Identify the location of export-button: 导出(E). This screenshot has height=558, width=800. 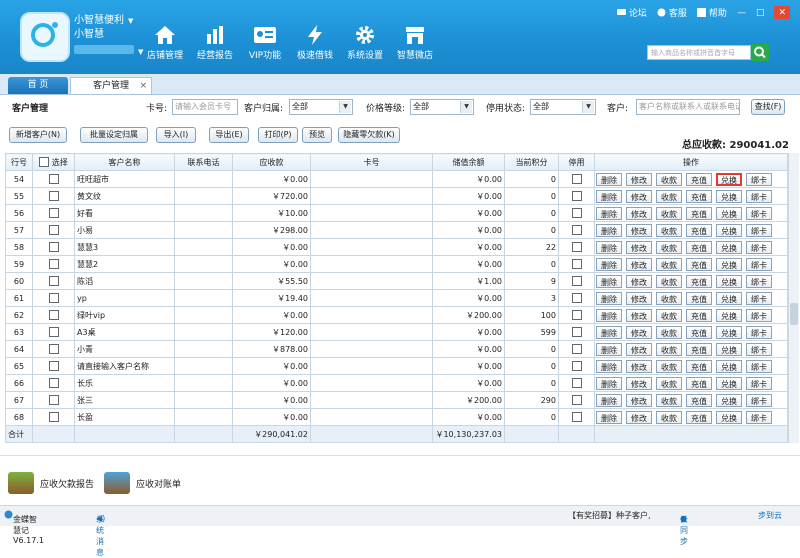
(229, 135).